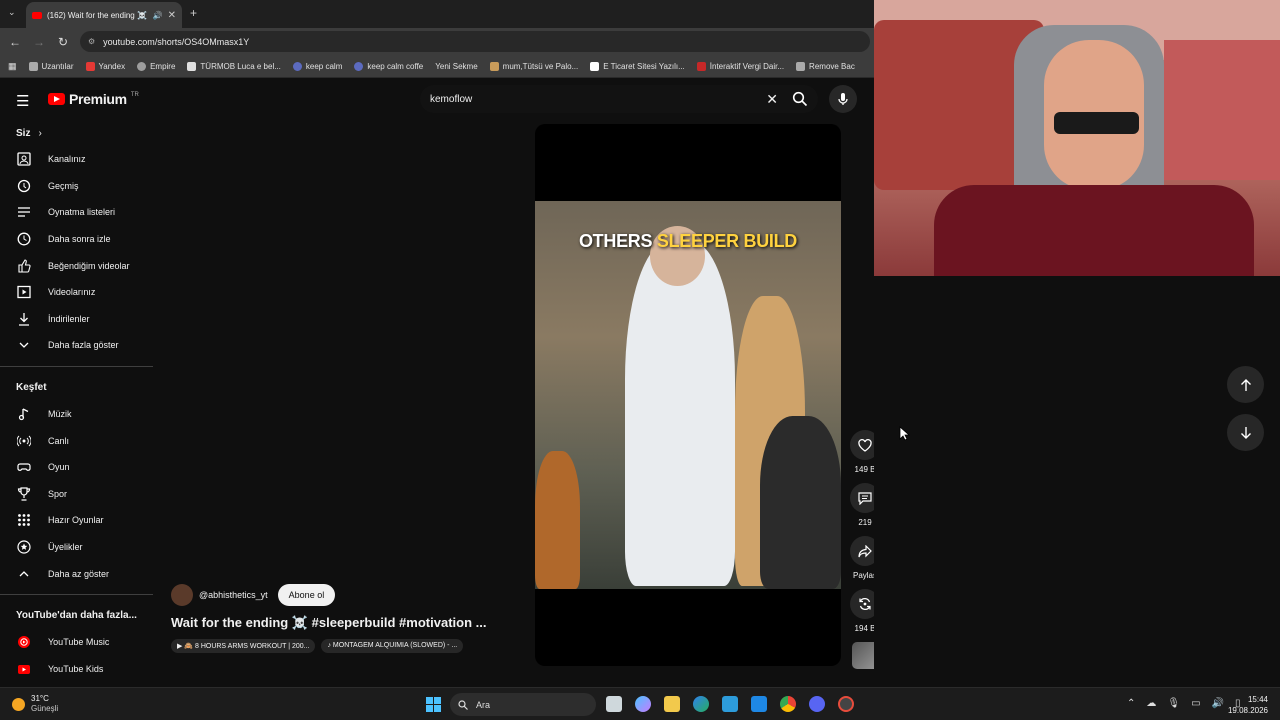  Describe the element at coordinates (24, 345) in the screenshot. I see `chevron-down-icon` at that location.